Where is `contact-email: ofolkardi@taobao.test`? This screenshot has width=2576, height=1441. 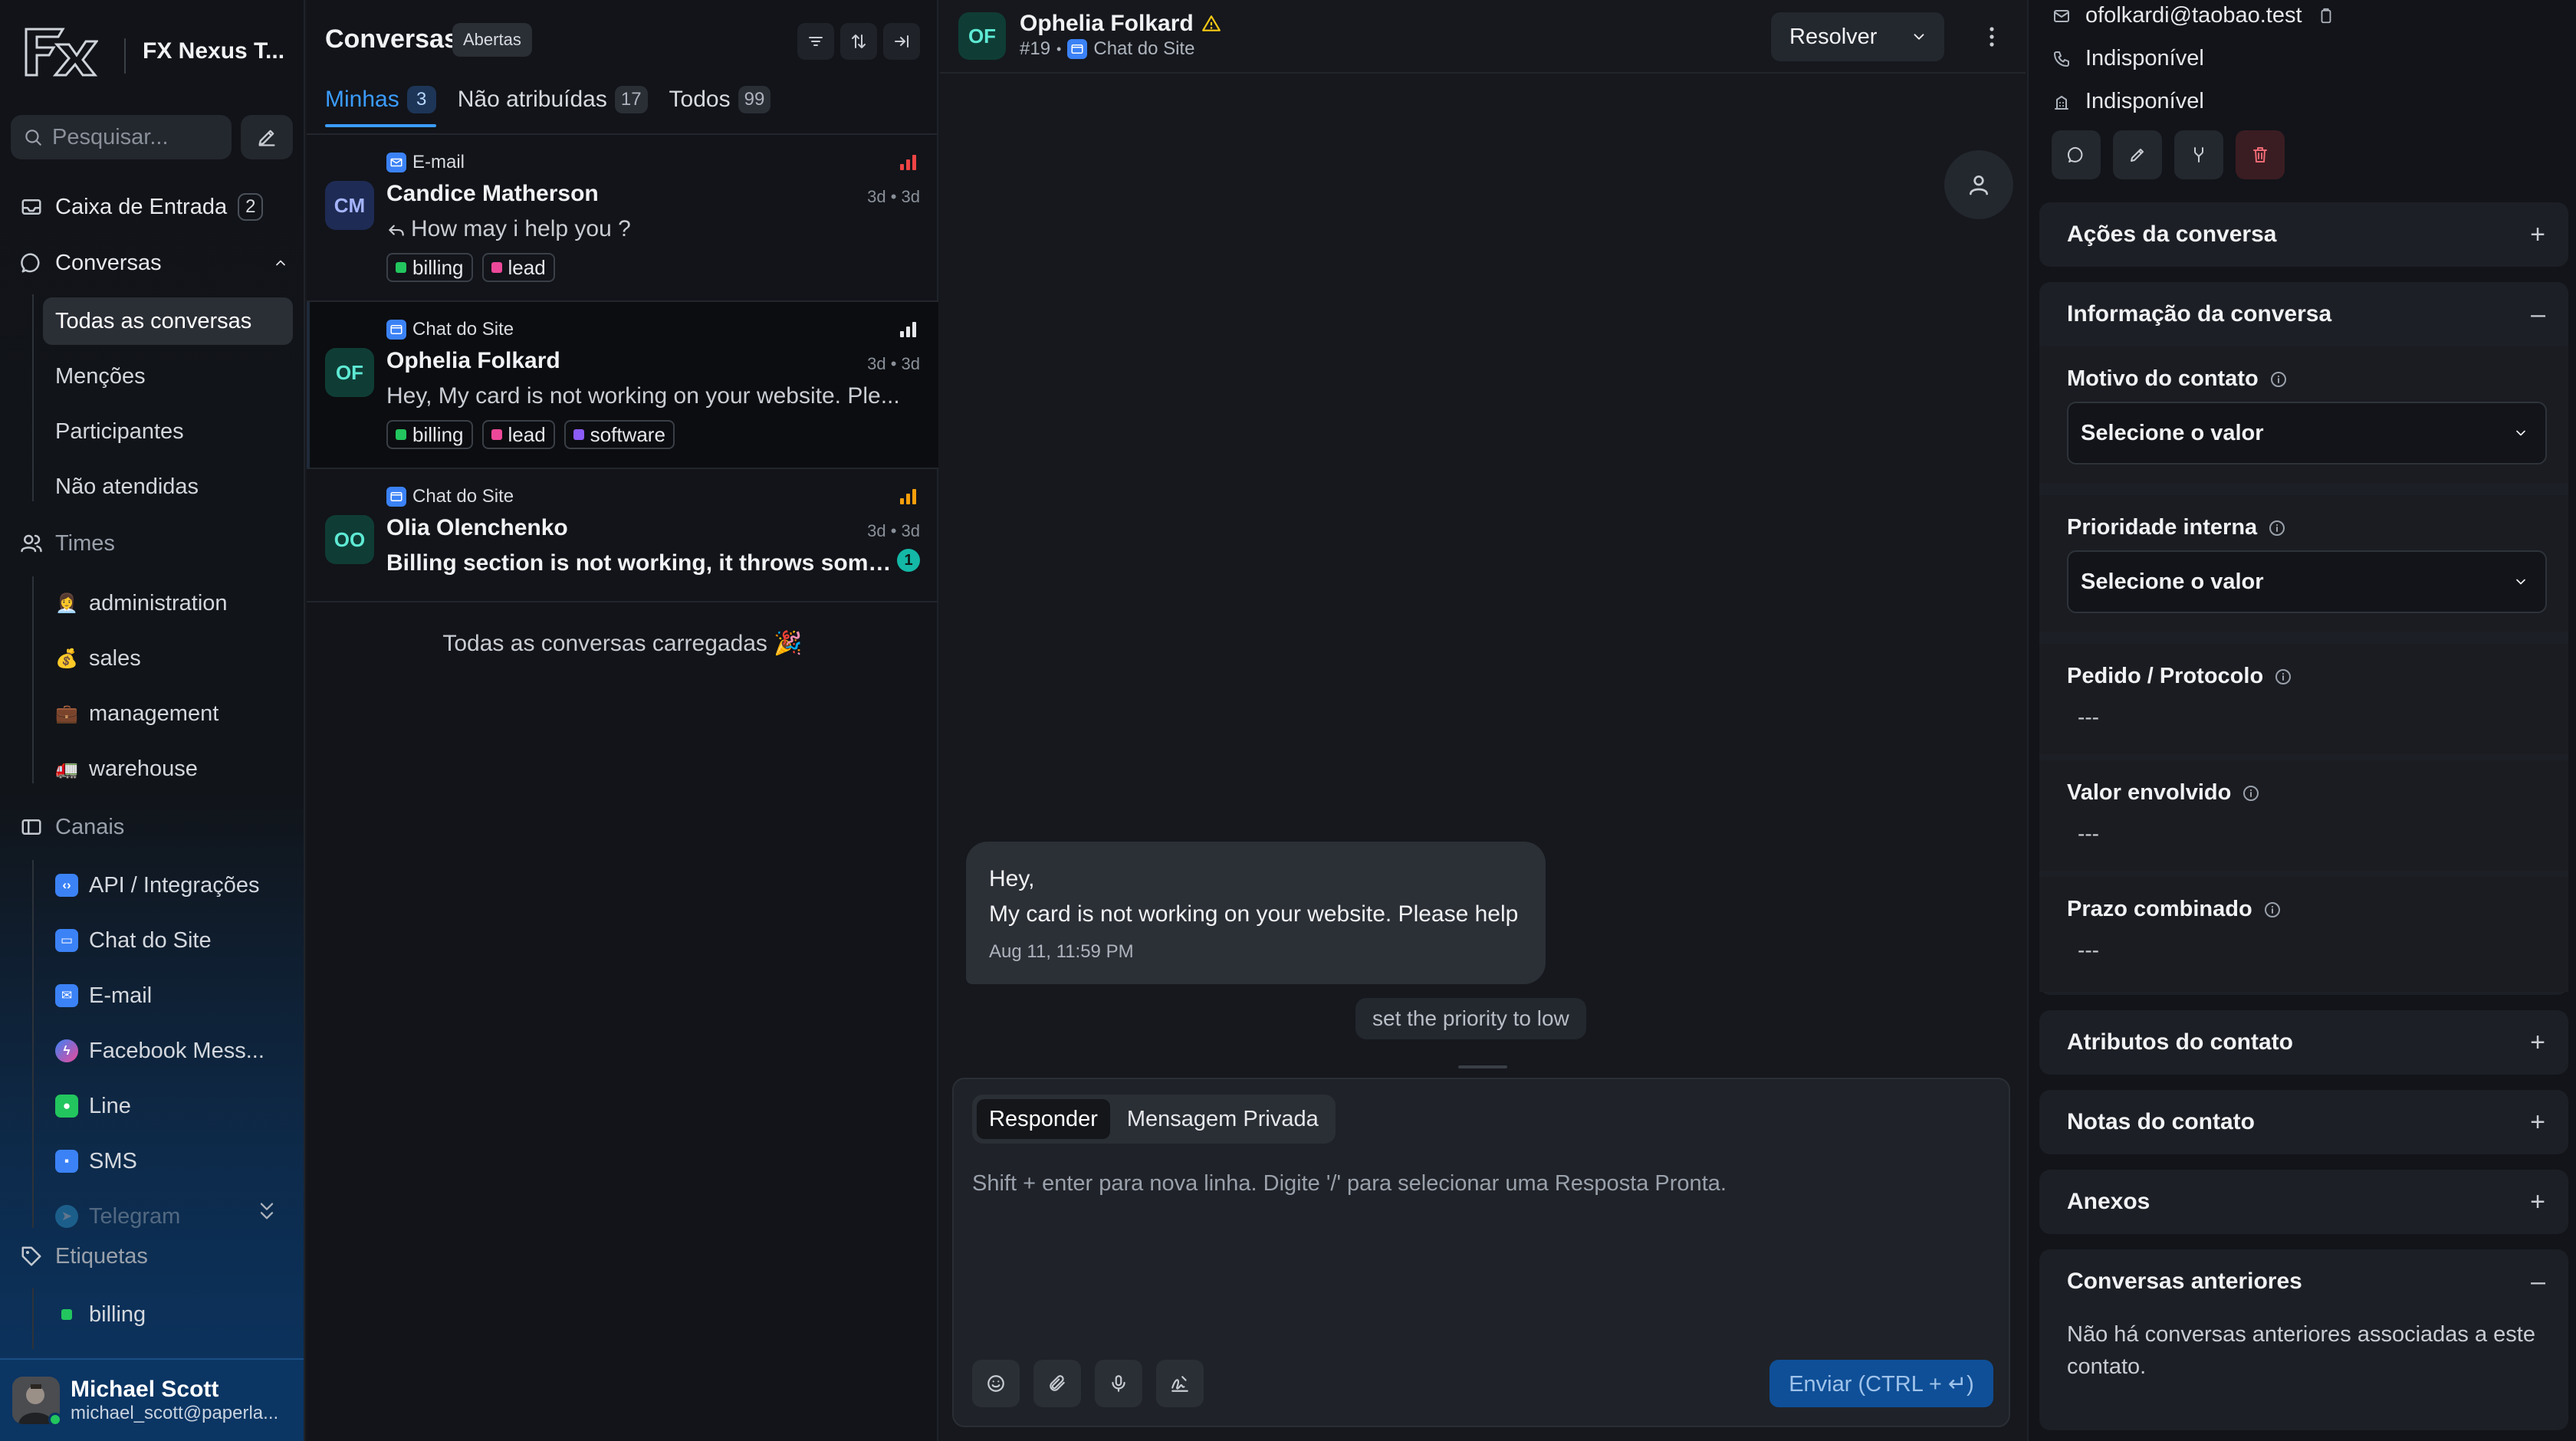 contact-email: ofolkardi@taobao.test is located at coordinates (2193, 15).